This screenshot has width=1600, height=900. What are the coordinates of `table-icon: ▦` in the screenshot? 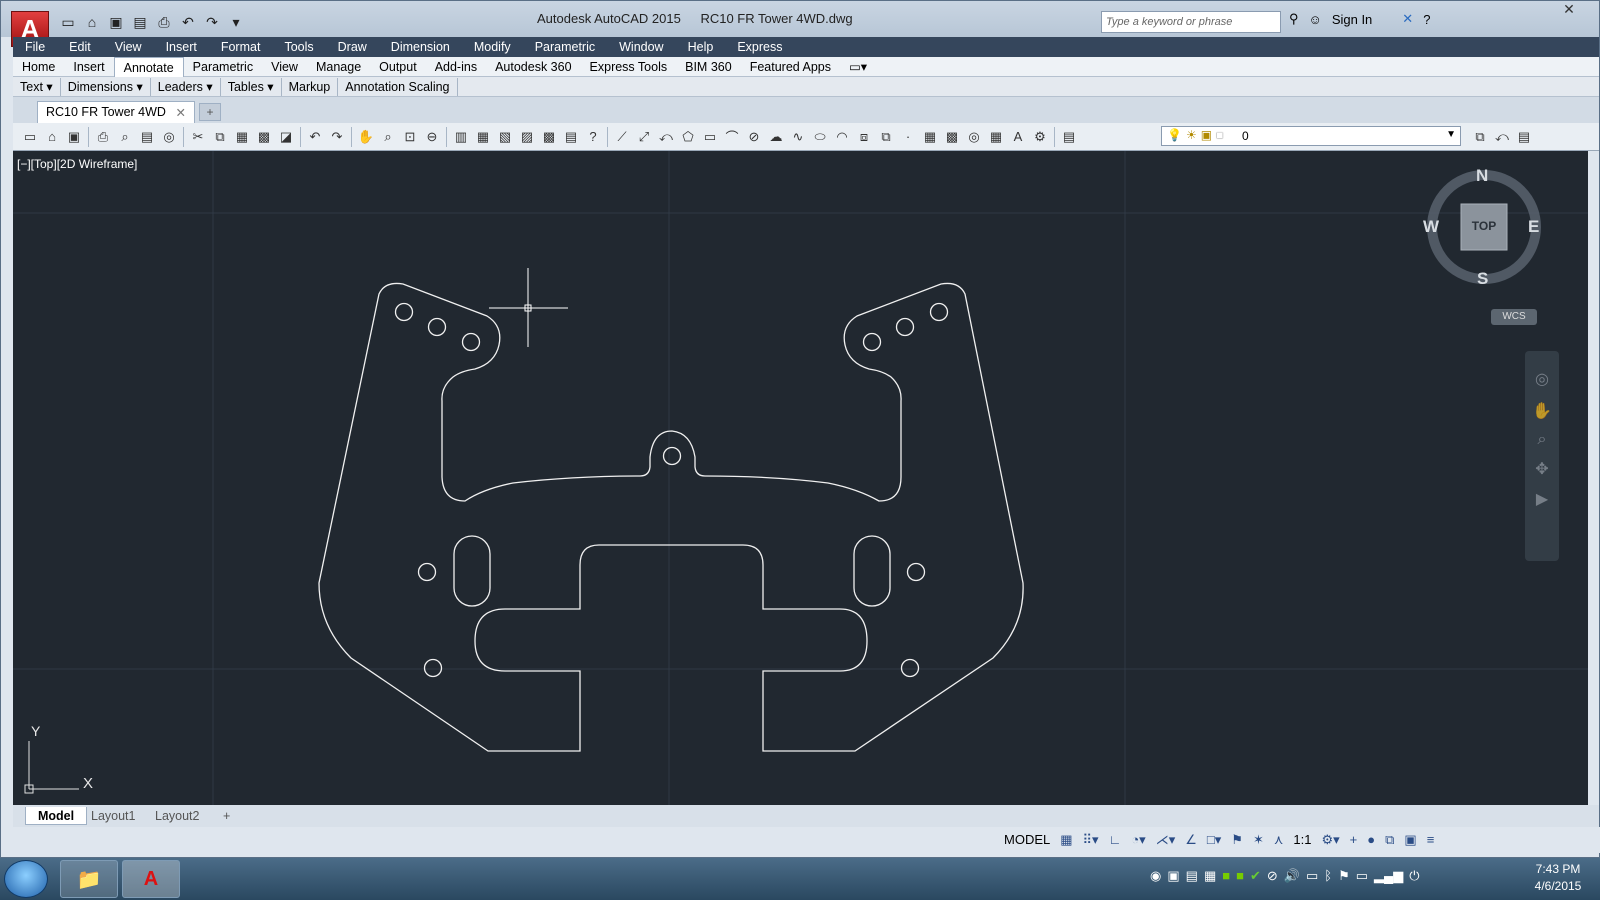 It's located at (996, 137).